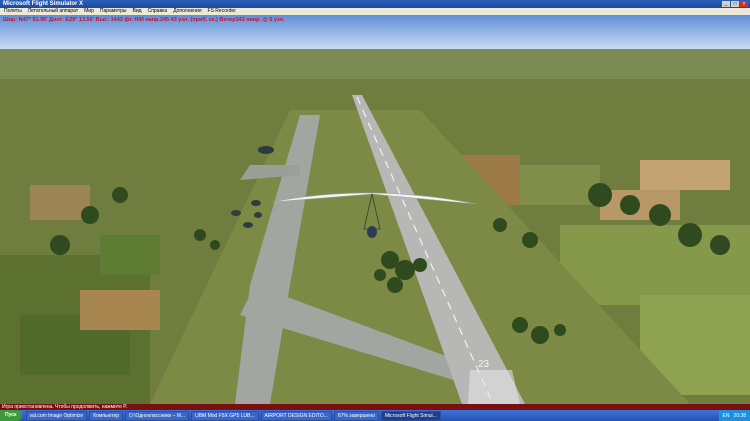  What do you see at coordinates (13, 11) in the screenshot?
I see `menu-flights: Полеты` at bounding box center [13, 11].